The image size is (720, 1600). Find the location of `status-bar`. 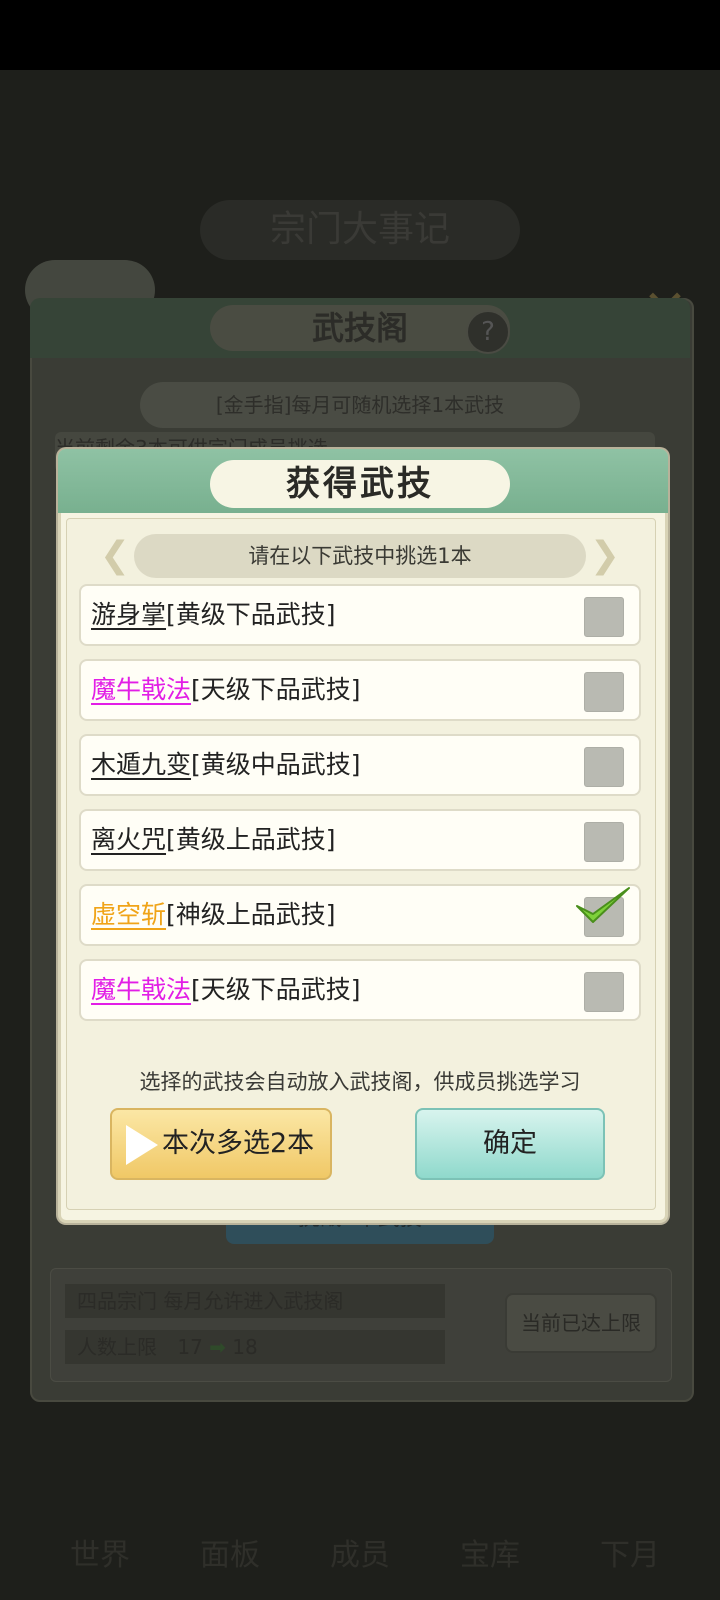

status-bar is located at coordinates (360, 35).